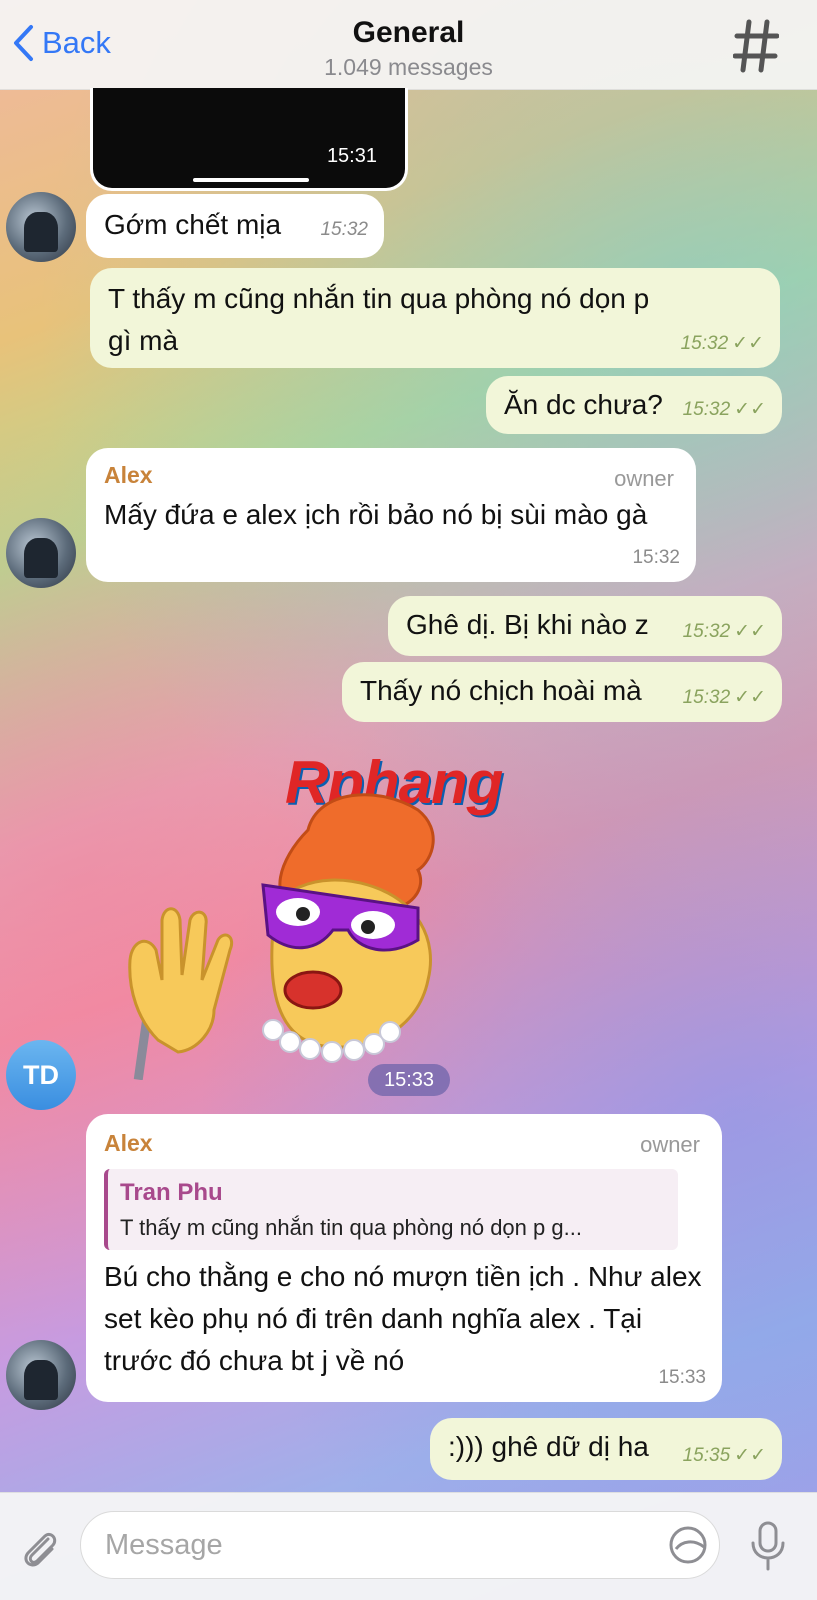  I want to click on message-text: Thấy nó chịch hoài mà, so click(501, 690).